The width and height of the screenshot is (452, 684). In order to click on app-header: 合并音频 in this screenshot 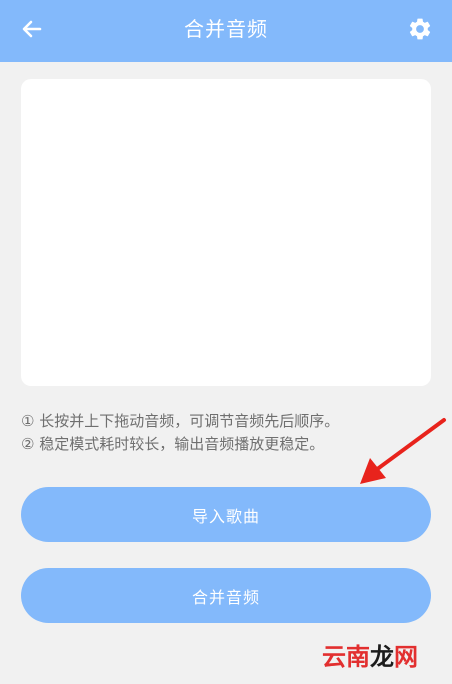, I will do `click(226, 31)`.